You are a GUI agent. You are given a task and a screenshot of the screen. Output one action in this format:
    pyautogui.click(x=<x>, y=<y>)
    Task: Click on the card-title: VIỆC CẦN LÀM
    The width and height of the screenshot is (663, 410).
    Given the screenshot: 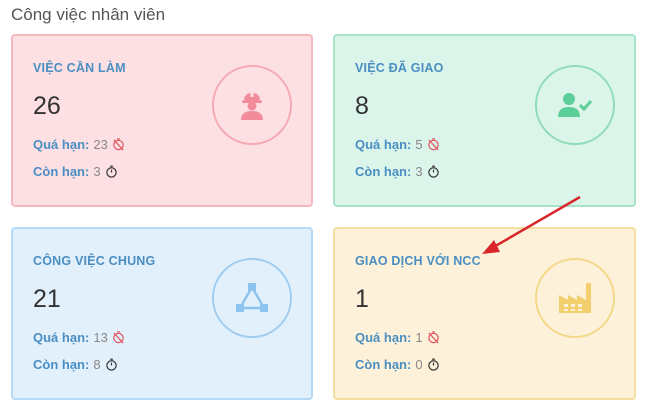 What is the action you would take?
    pyautogui.click(x=79, y=68)
    